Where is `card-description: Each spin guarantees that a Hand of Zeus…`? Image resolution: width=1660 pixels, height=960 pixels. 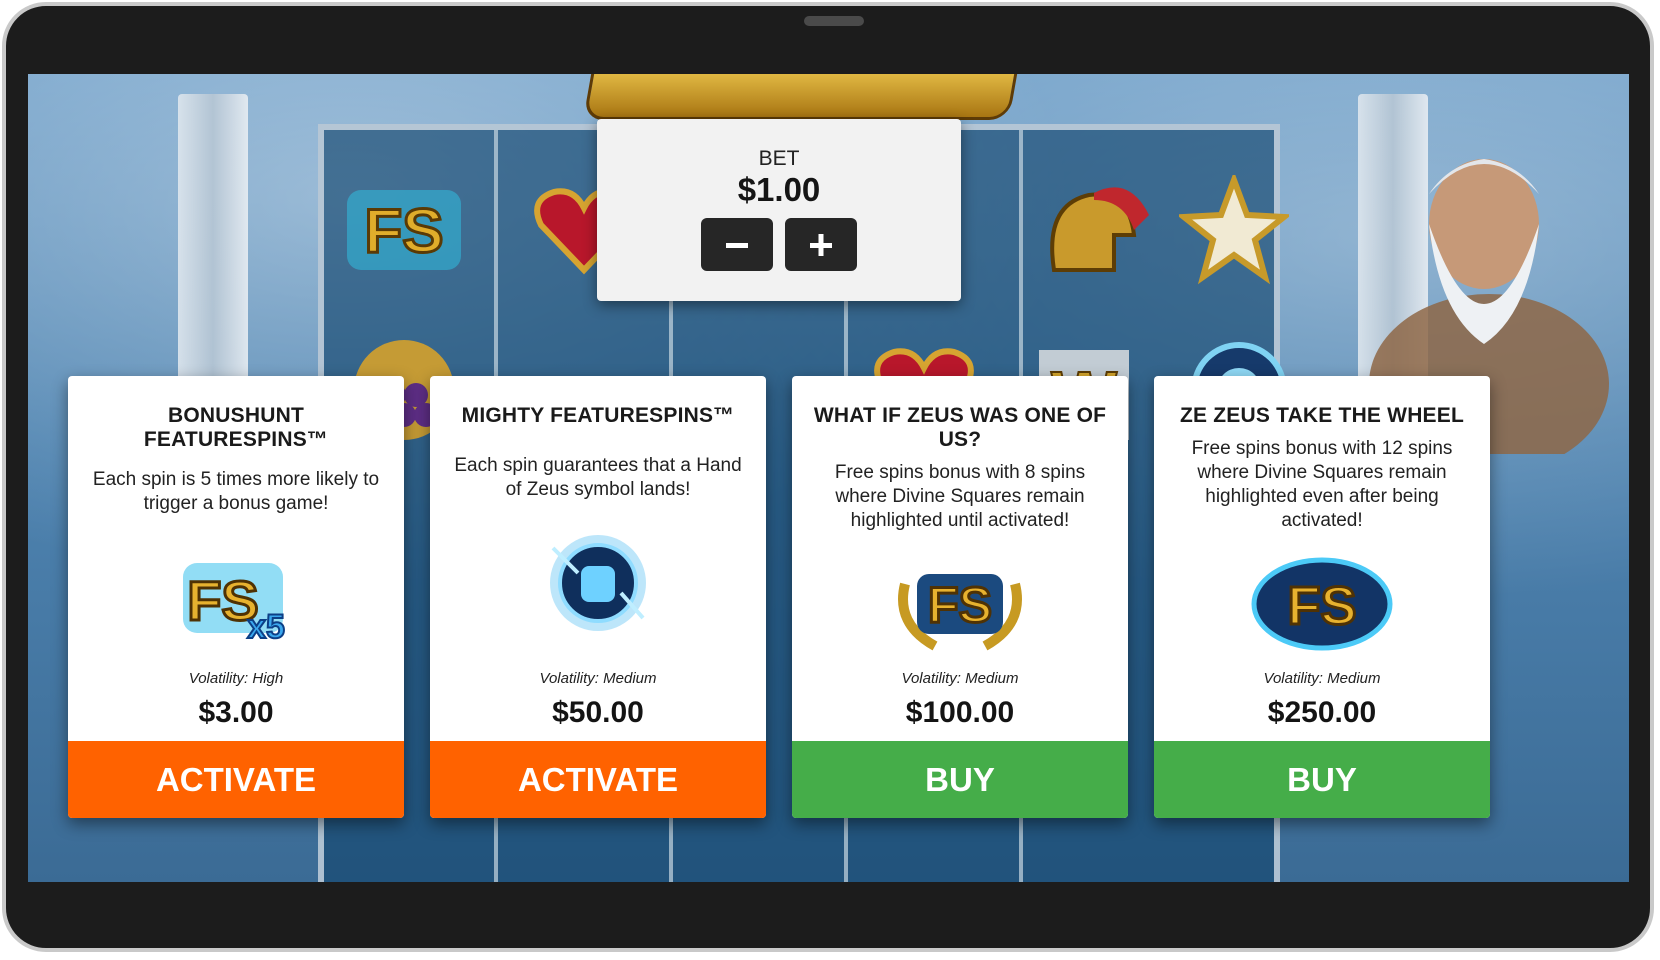
card-description: Each spin guarantees that a Hand of Zeus… is located at coordinates (598, 477).